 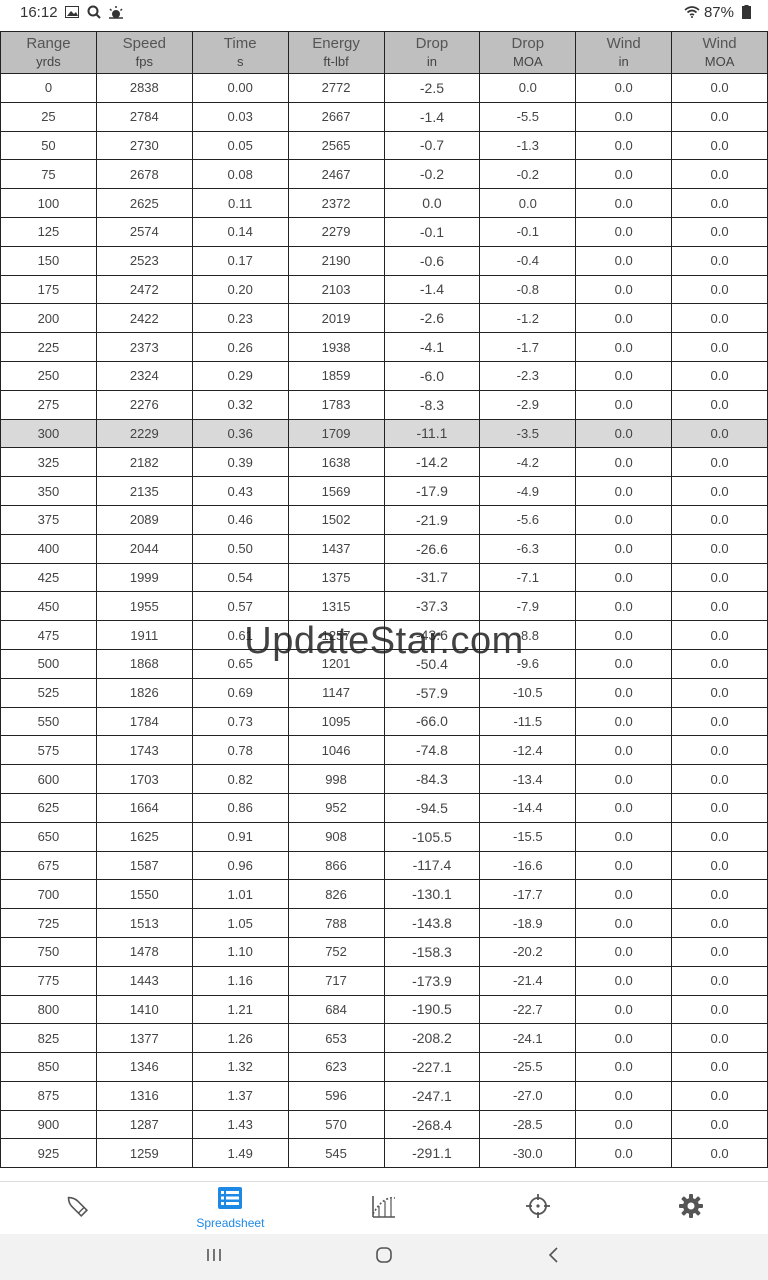 What do you see at coordinates (384, 347) in the screenshot?
I see `table-row: 225 2373 0.26 1938 -4.1 -1.7 0.0 0.0` at bounding box center [384, 347].